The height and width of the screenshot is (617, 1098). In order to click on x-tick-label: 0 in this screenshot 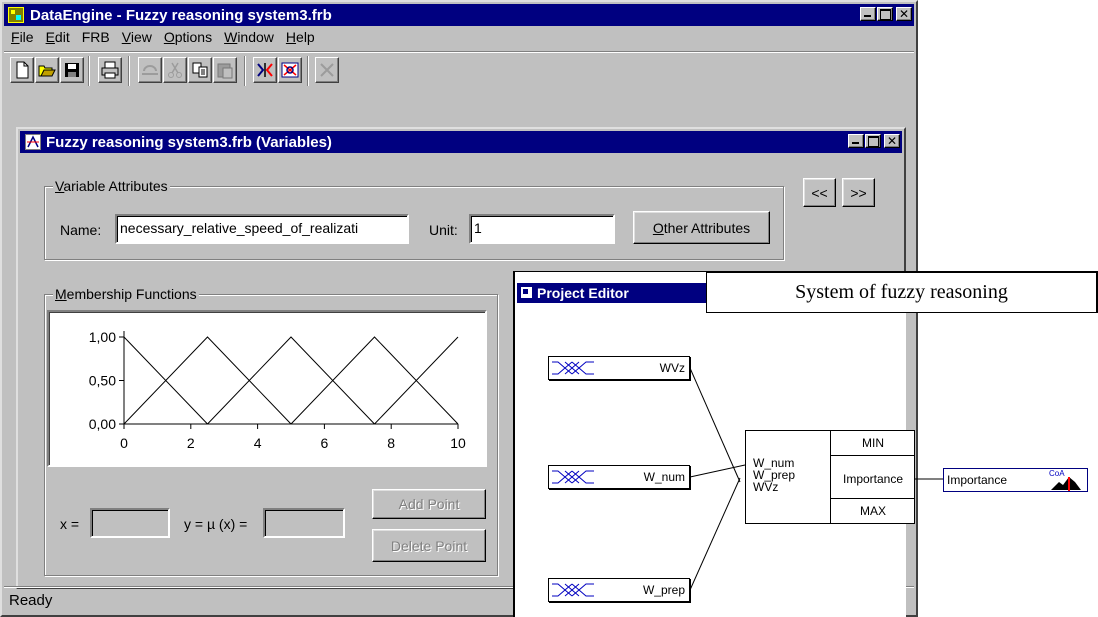, I will do `click(124, 443)`.